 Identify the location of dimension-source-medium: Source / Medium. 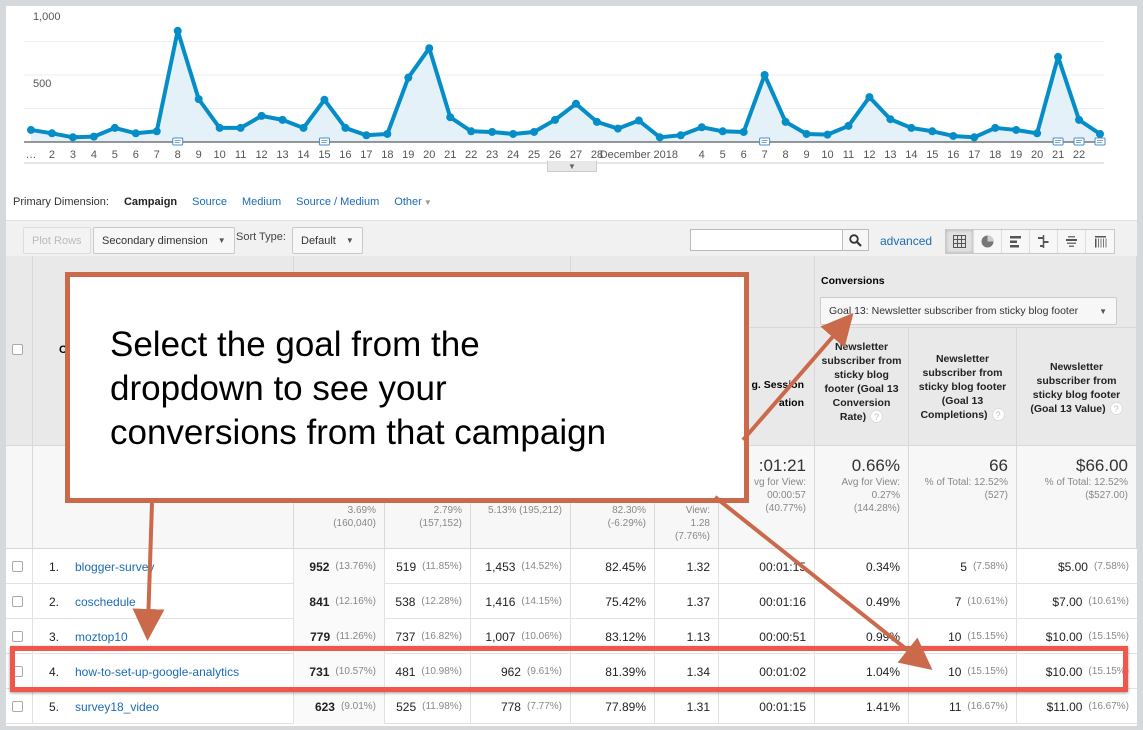
(337, 202).